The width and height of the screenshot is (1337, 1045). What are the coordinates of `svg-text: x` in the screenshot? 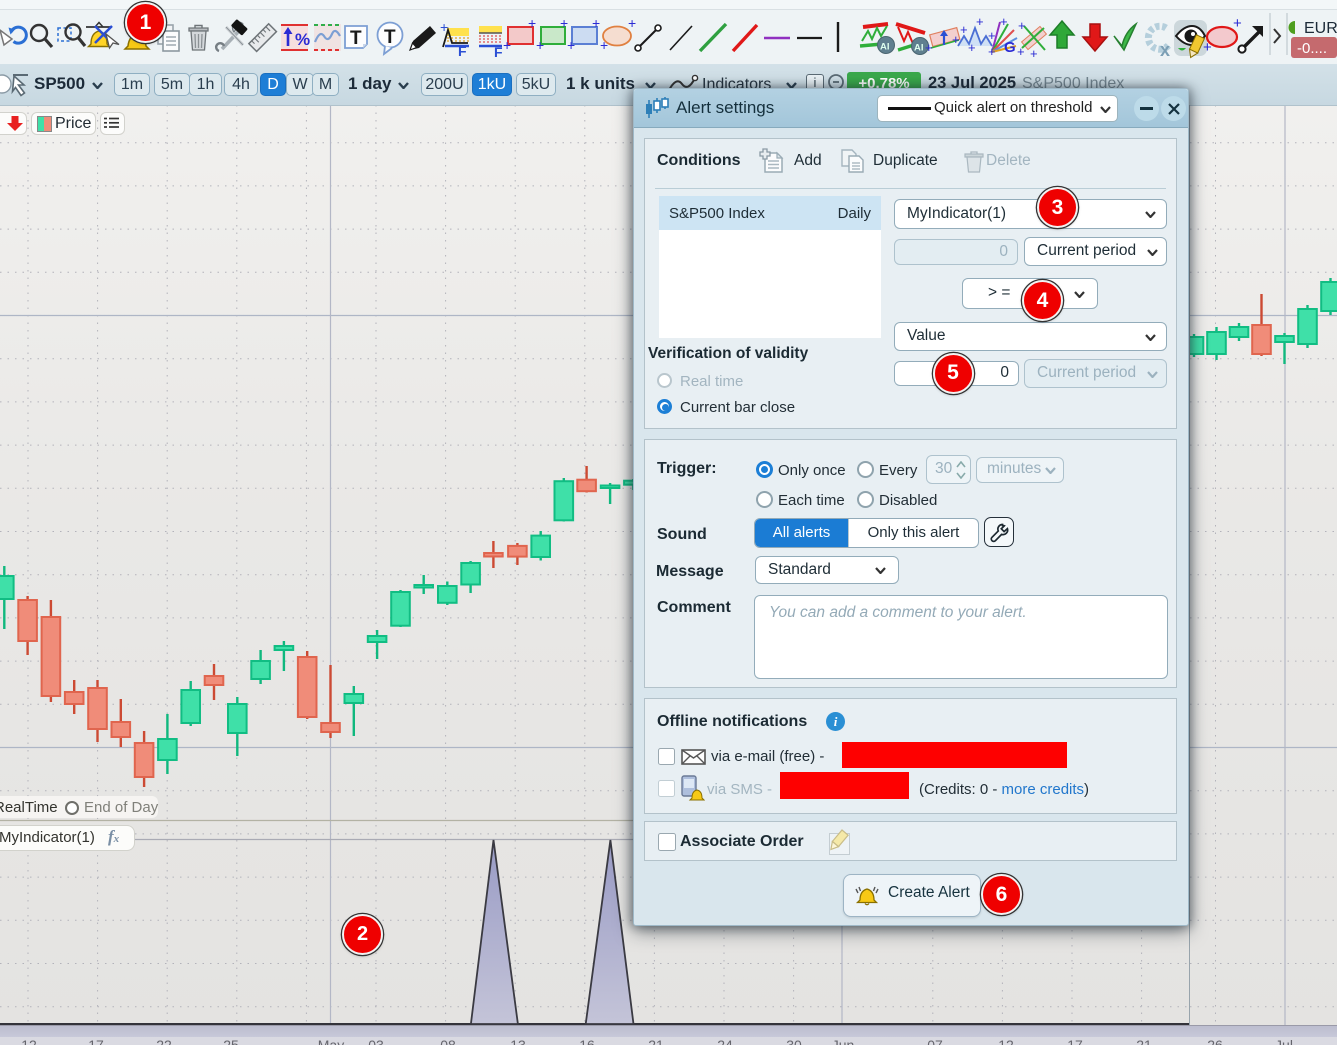 It's located at (1165, 50).